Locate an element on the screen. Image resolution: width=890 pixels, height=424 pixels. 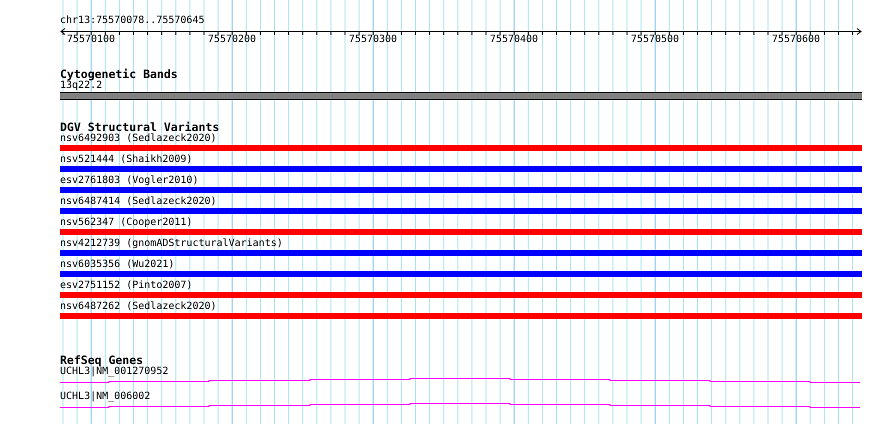
tick-label: 75570600 is located at coordinates (796, 40).